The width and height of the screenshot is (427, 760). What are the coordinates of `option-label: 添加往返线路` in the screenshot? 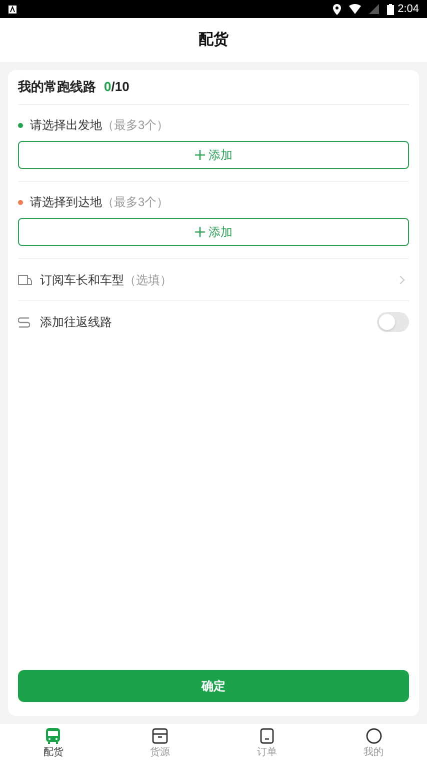 It's located at (76, 322).